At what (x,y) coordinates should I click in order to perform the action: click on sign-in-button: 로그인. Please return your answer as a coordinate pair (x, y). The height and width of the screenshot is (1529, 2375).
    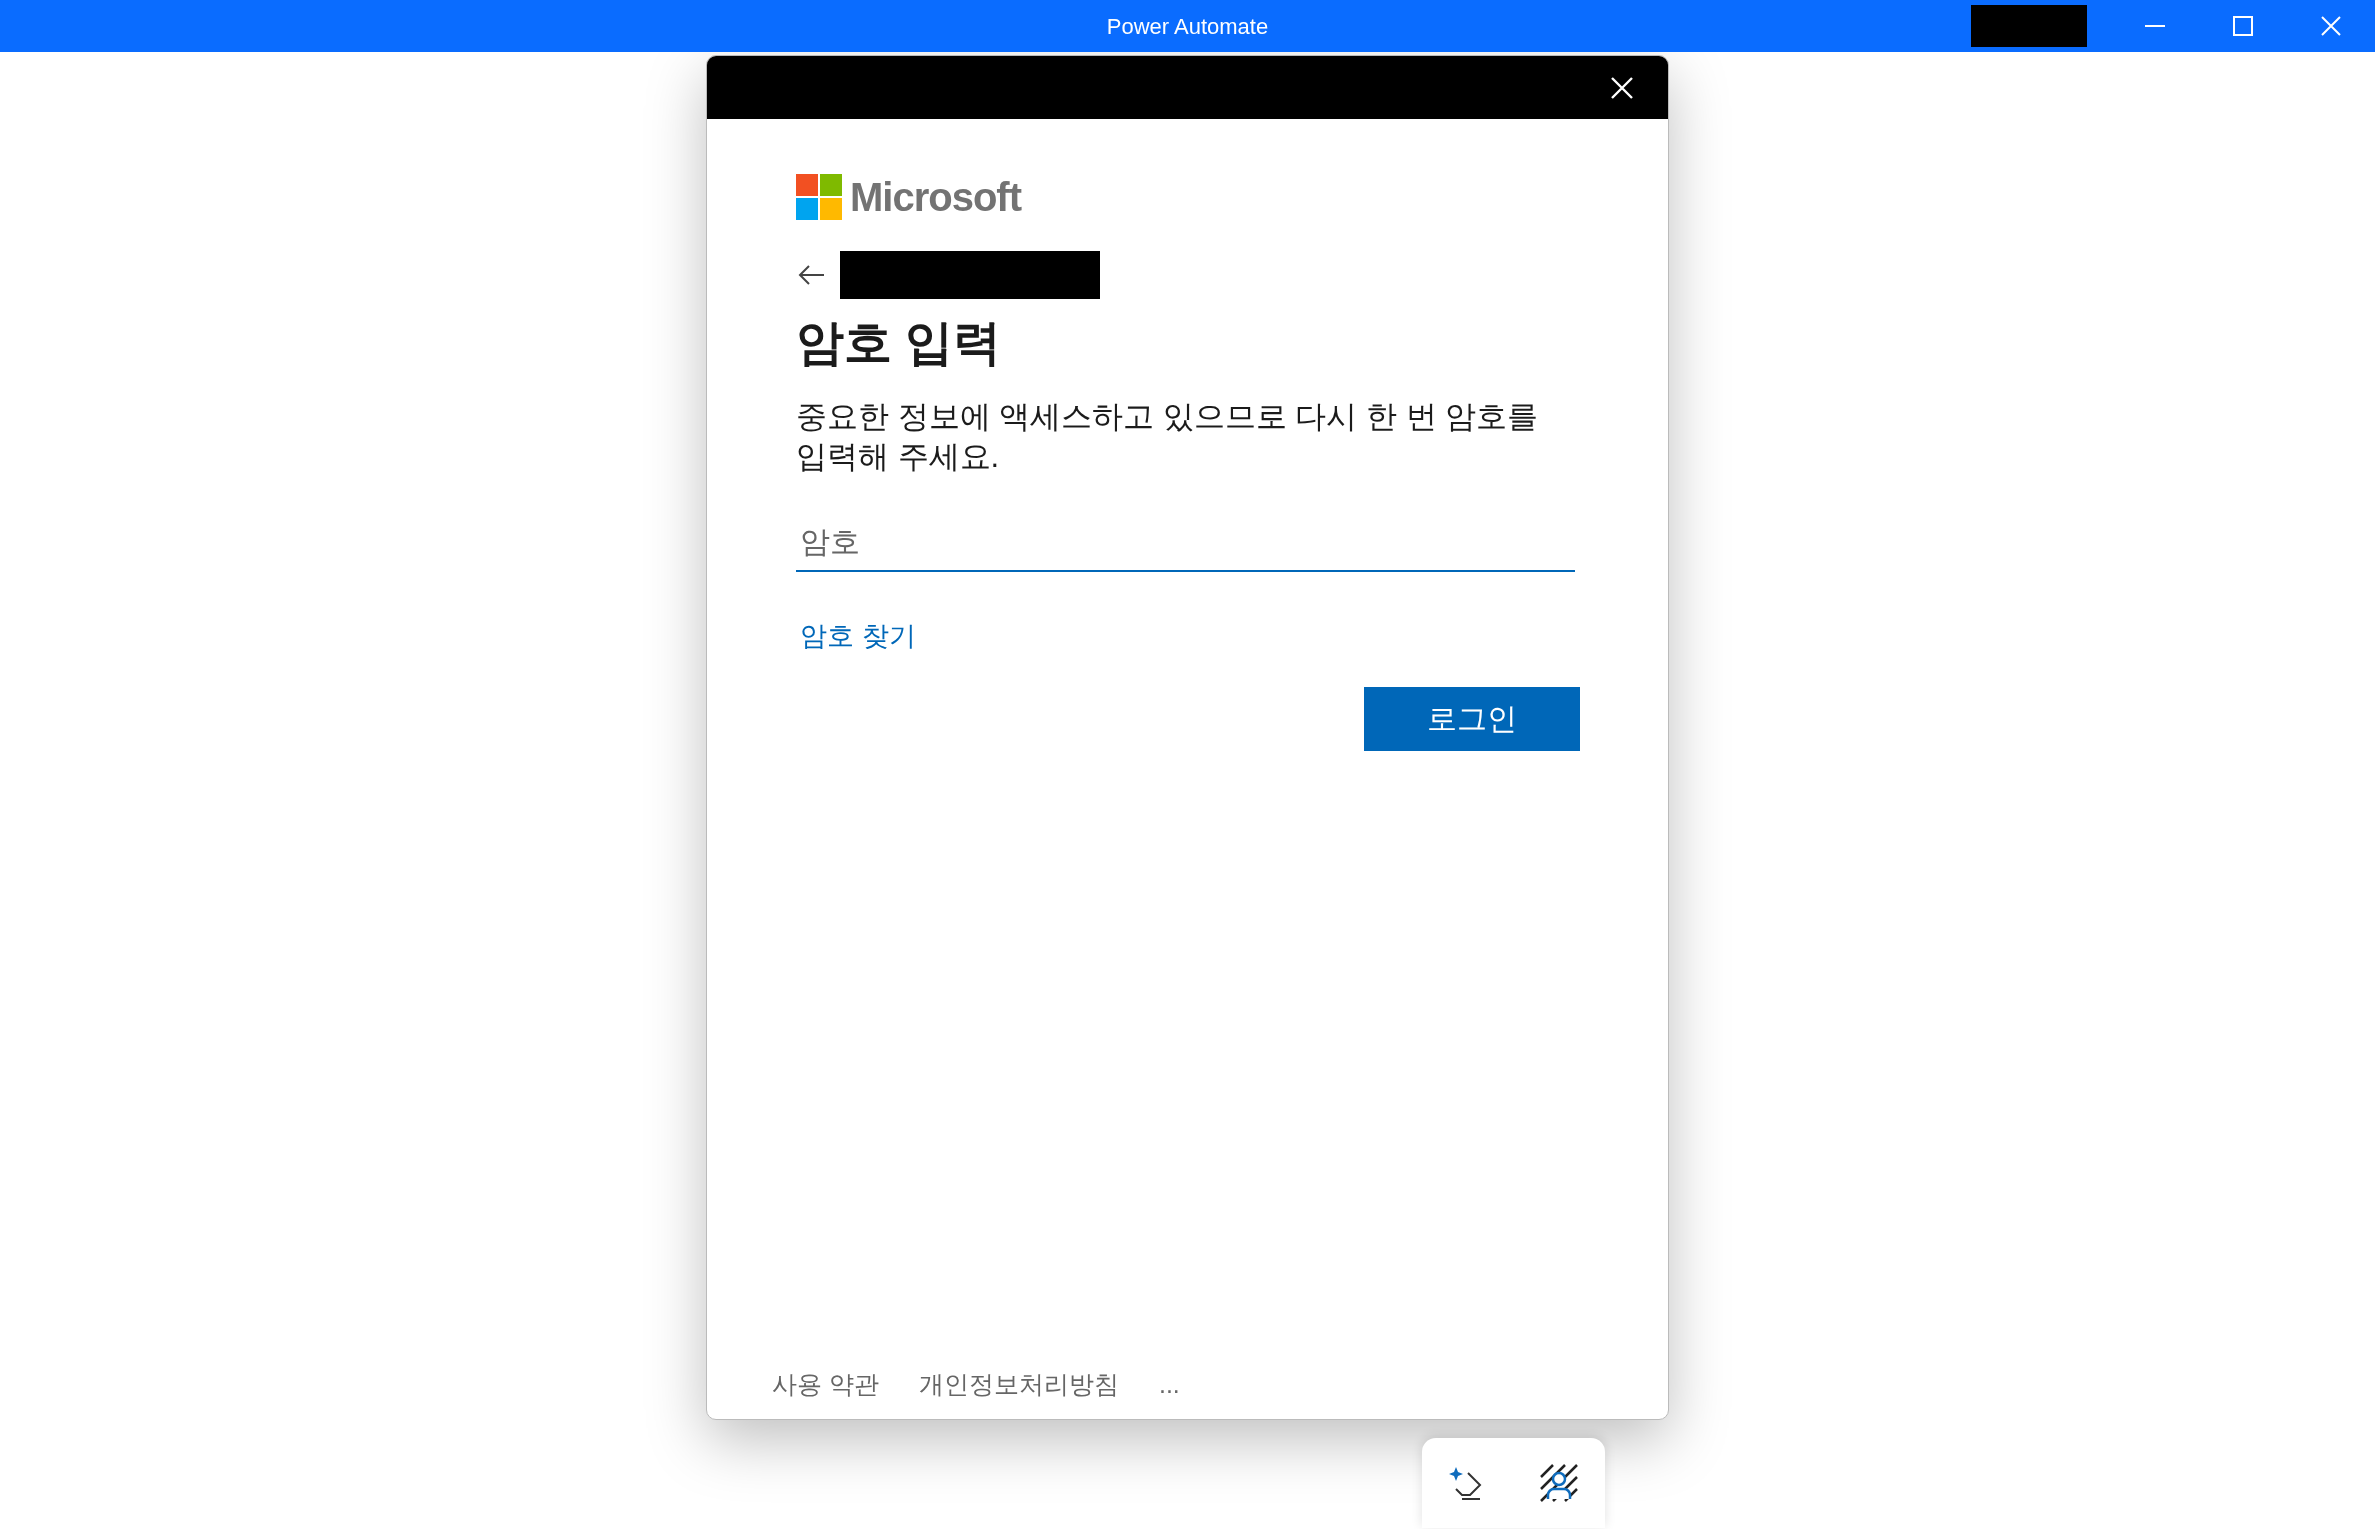
    Looking at the image, I should click on (1472, 718).